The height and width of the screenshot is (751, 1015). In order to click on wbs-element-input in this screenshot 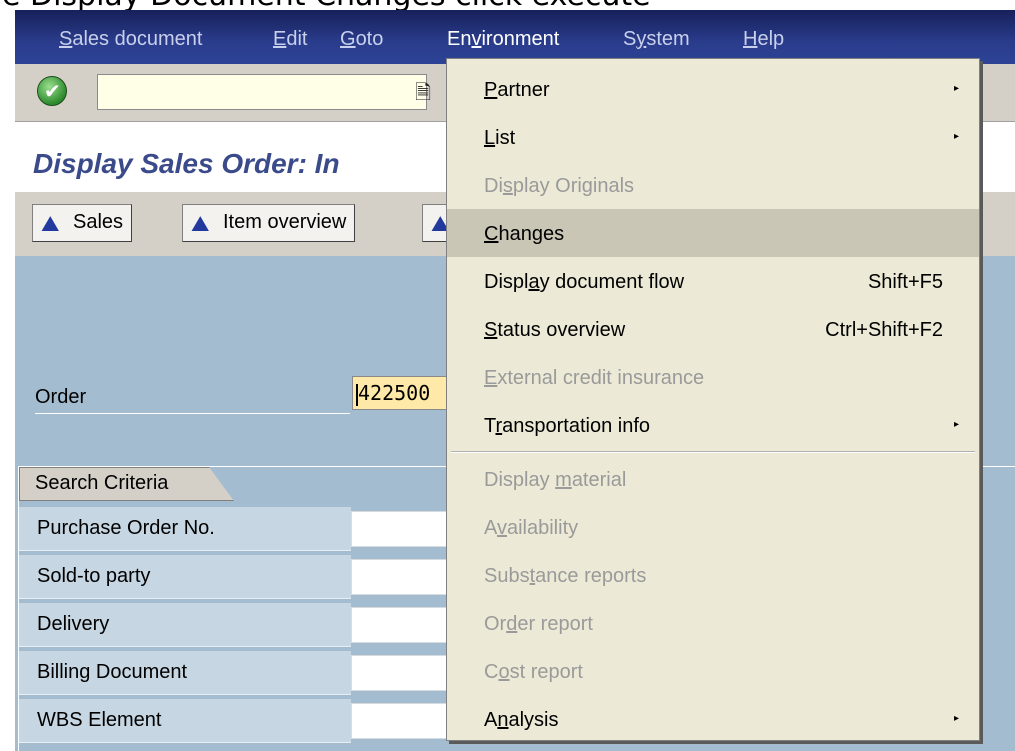, I will do `click(401, 721)`.